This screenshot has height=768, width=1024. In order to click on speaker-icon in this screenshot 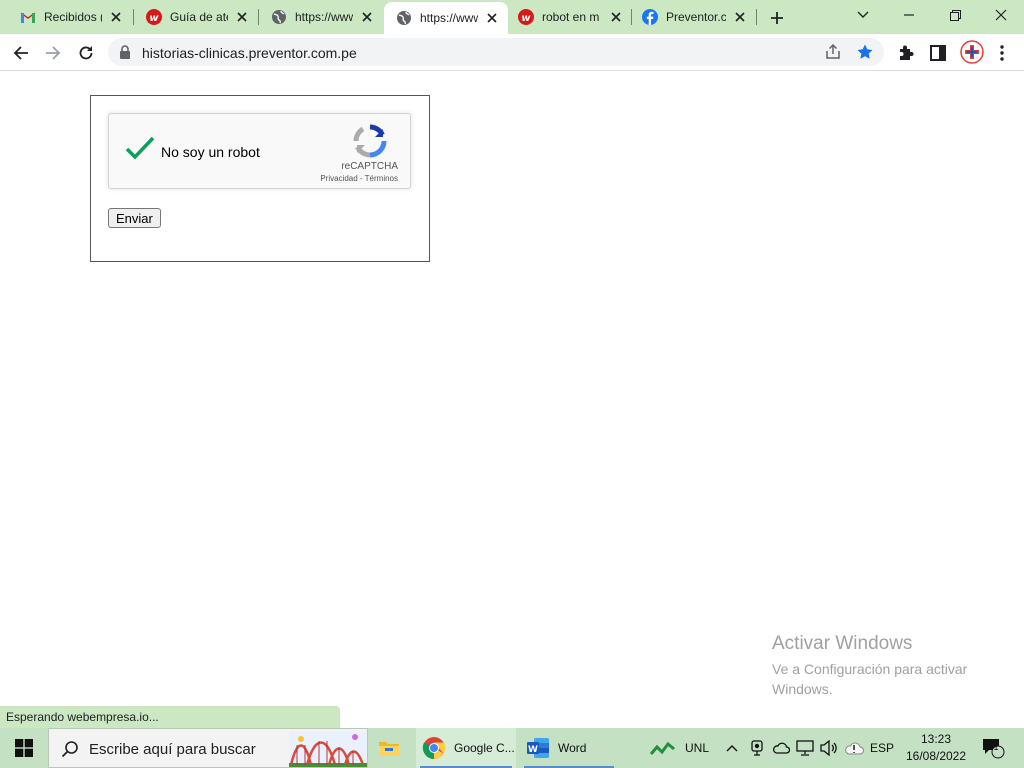, I will do `click(828, 748)`.